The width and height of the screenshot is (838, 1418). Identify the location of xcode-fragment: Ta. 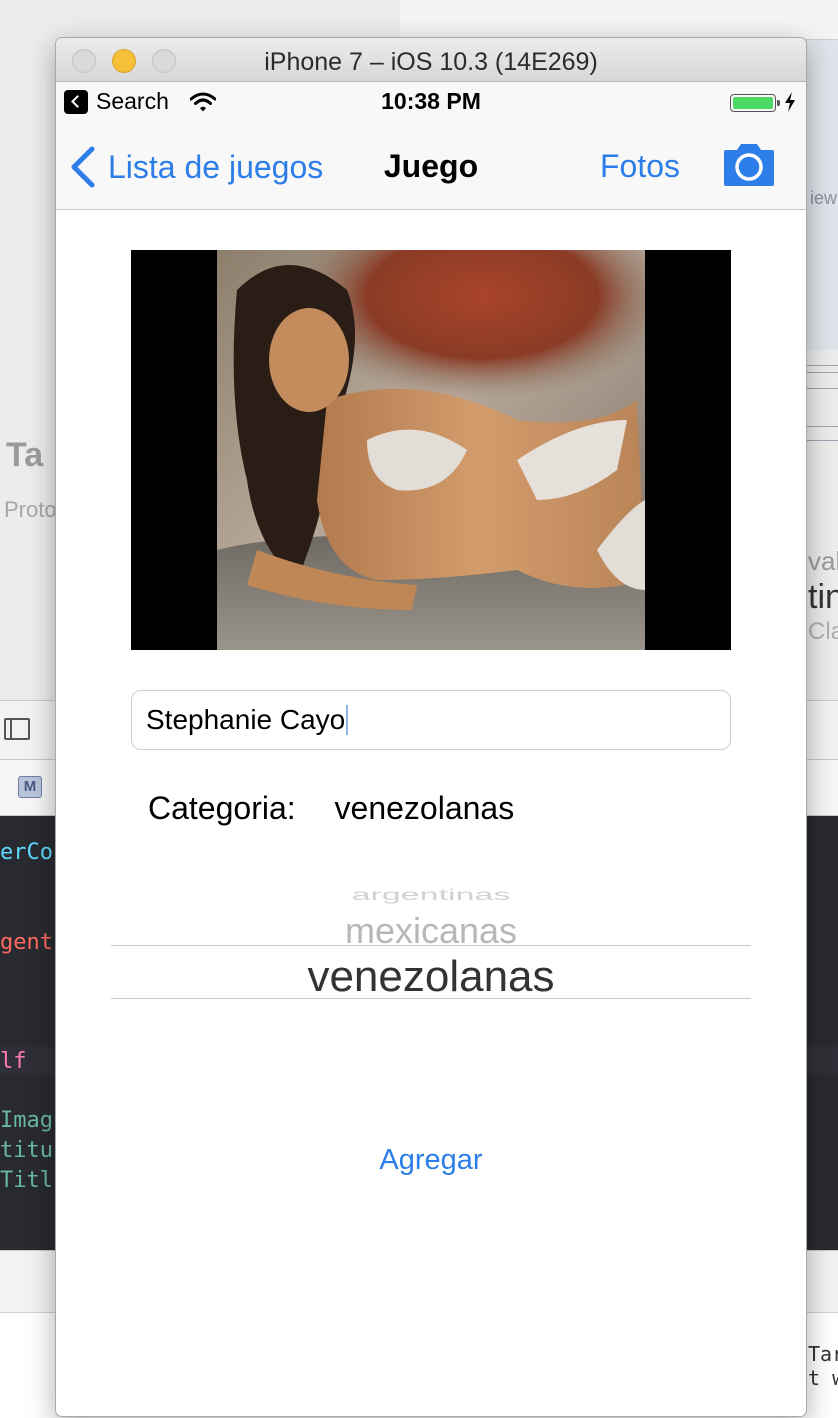
(25, 455).